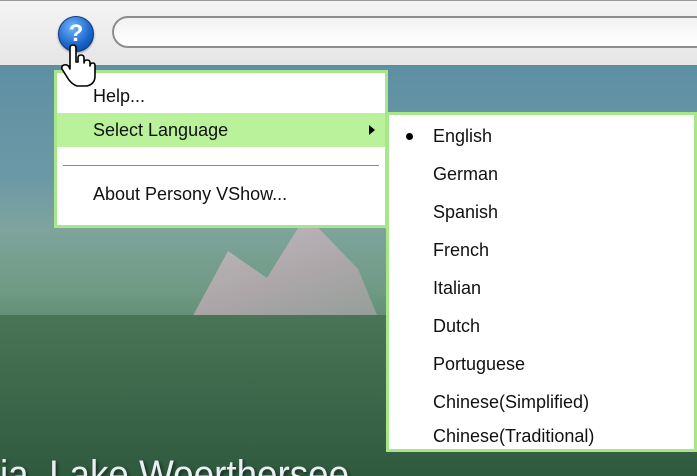 This screenshot has height=476, width=697. I want to click on menu-item-select-language: Select Language, so click(221, 130).